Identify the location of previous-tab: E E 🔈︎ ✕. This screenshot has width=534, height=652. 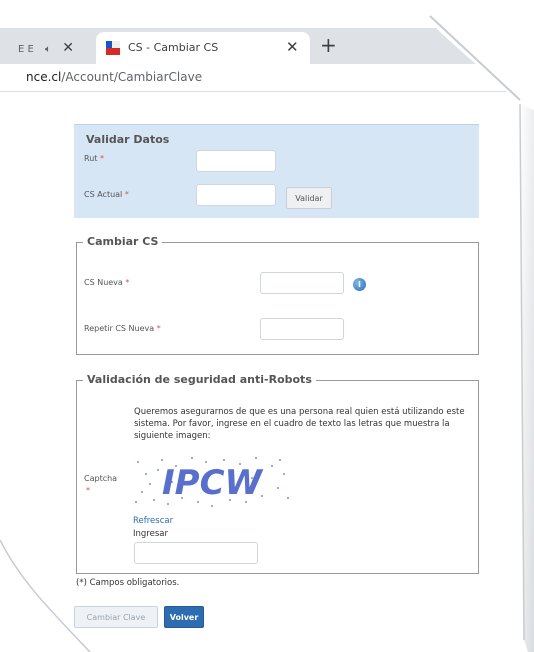
(46, 48).